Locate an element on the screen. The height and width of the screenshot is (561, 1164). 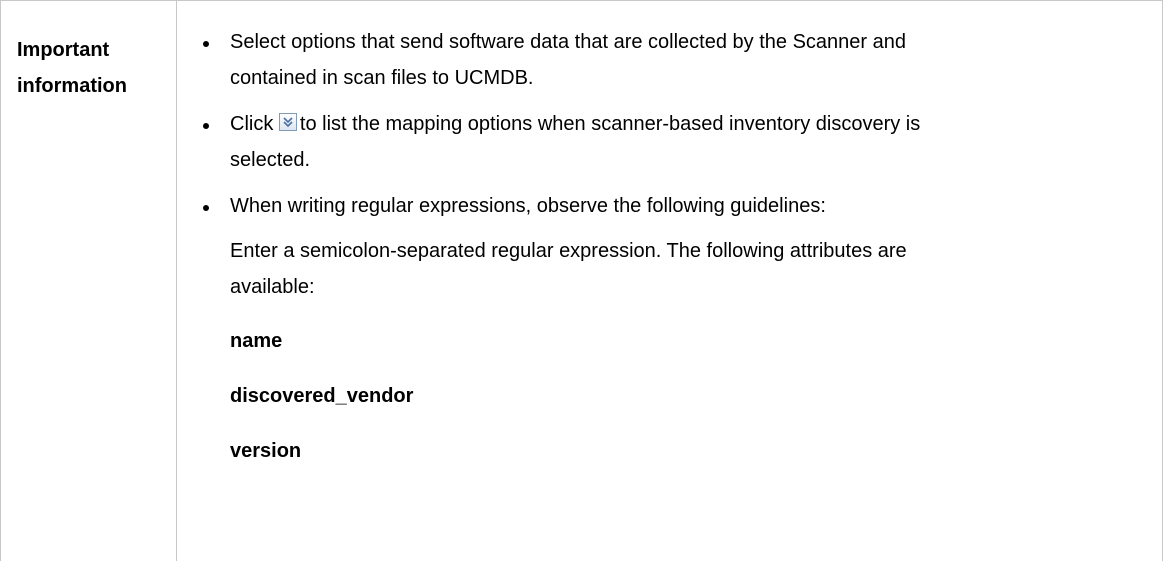
row-header-line1: Important is located at coordinates (63, 50).